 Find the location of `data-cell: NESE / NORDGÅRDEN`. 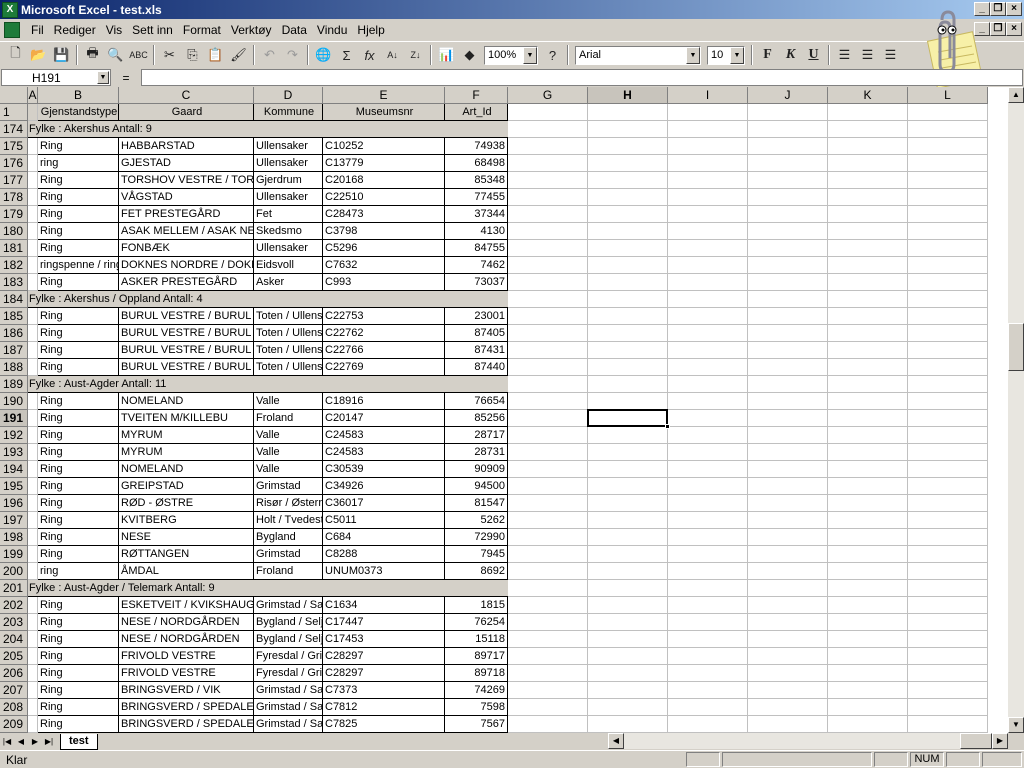

data-cell: NESE / NORDGÅRDEN is located at coordinates (186, 622).